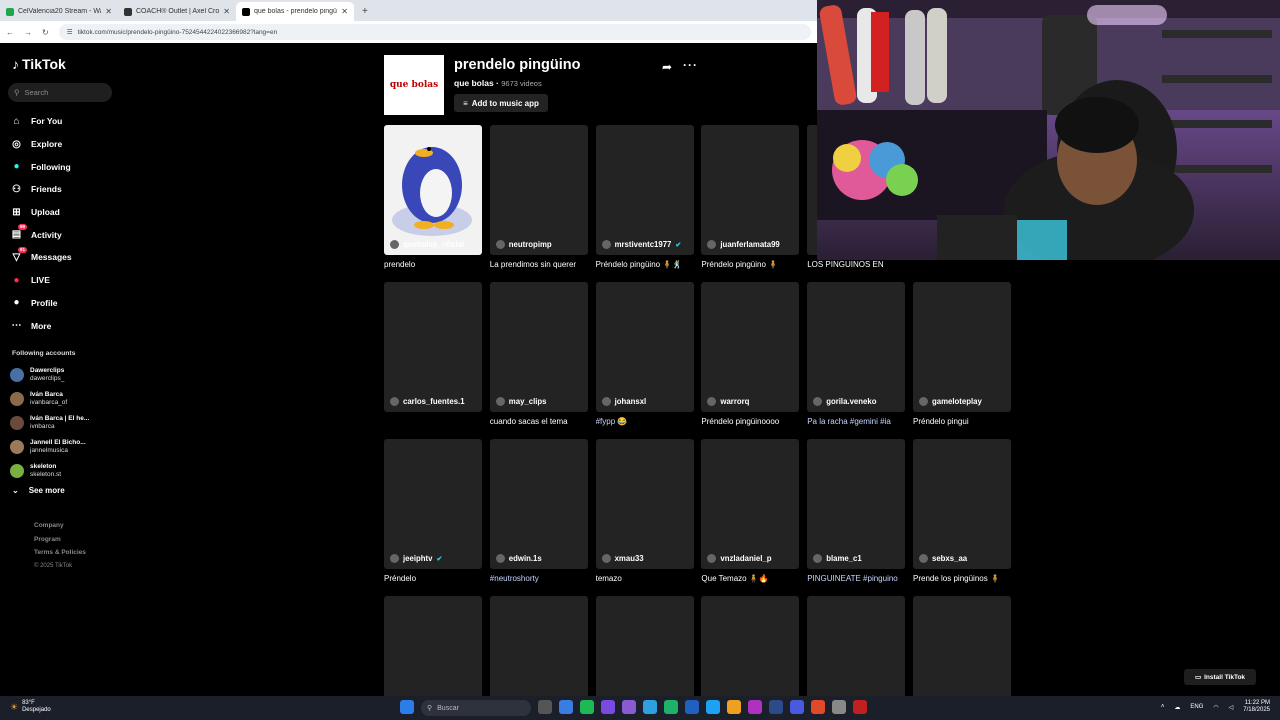 The width and height of the screenshot is (1280, 720). I want to click on footer-link: Terms & Policies, so click(60, 553).